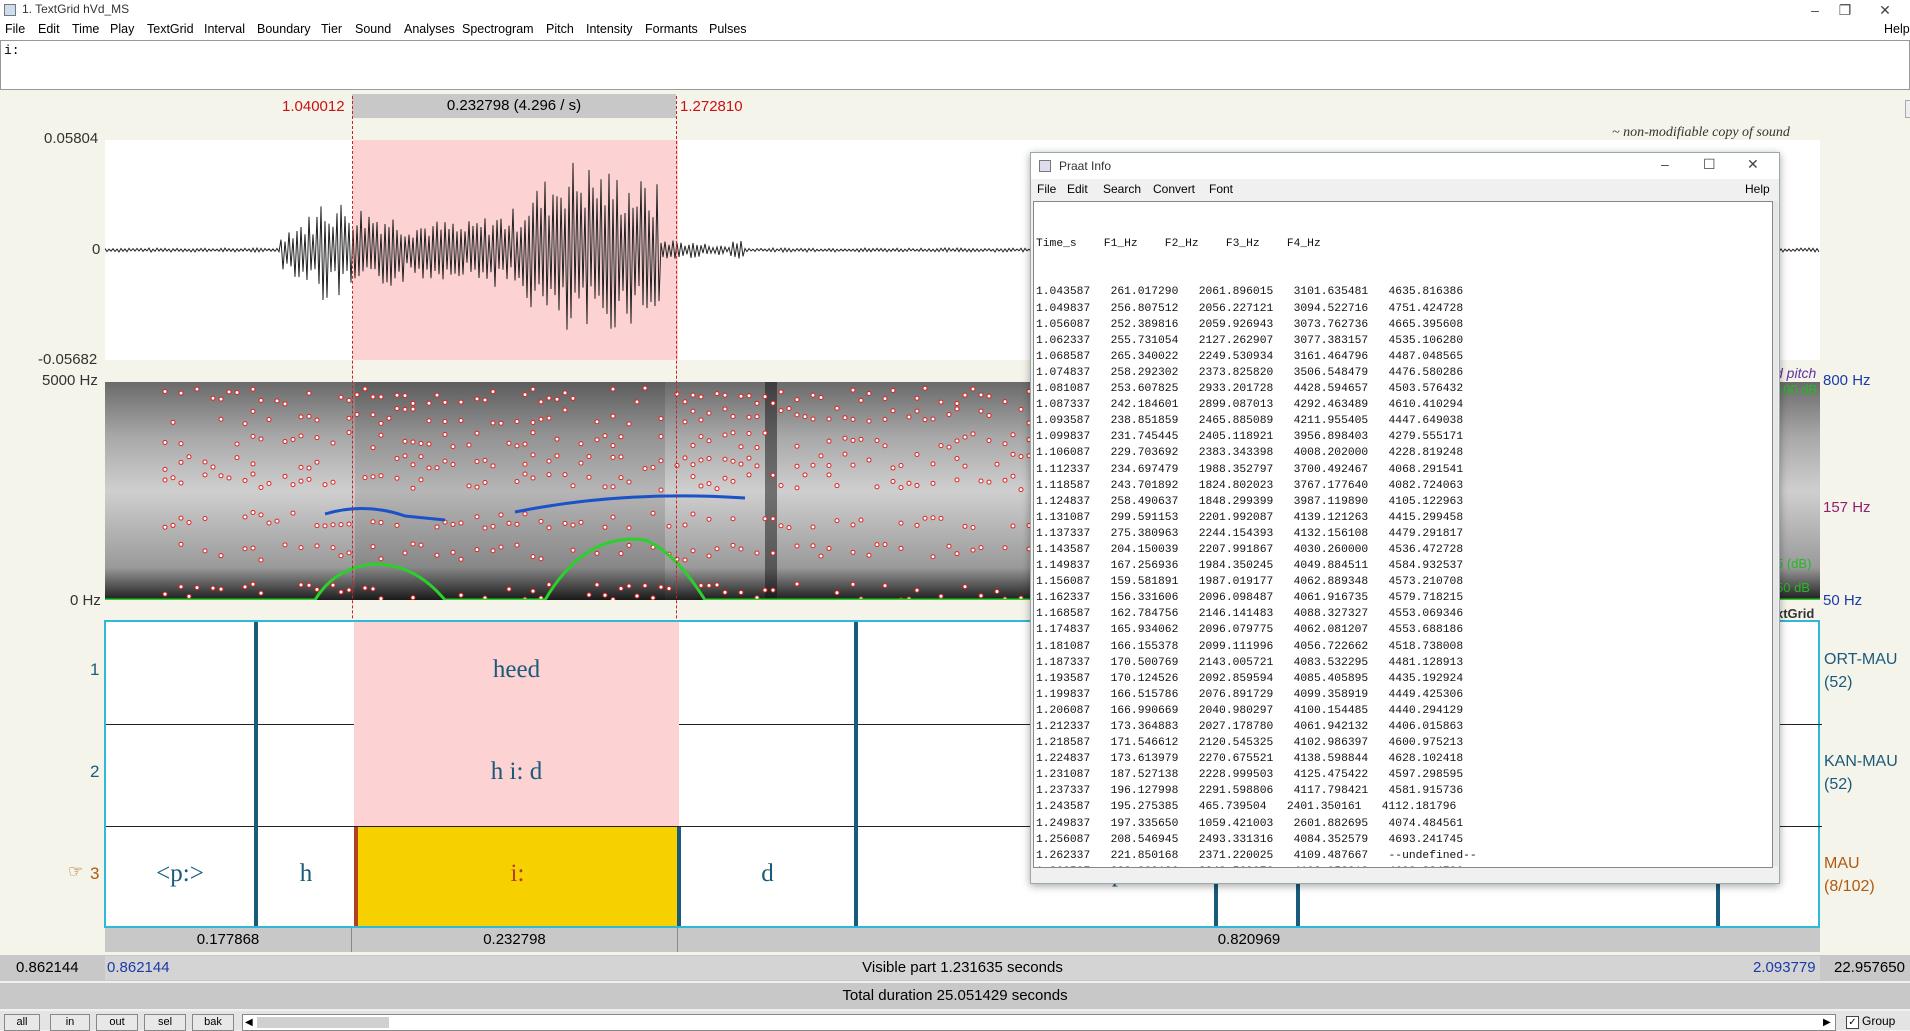  I want to click on sound-zero: 0, so click(96, 249).